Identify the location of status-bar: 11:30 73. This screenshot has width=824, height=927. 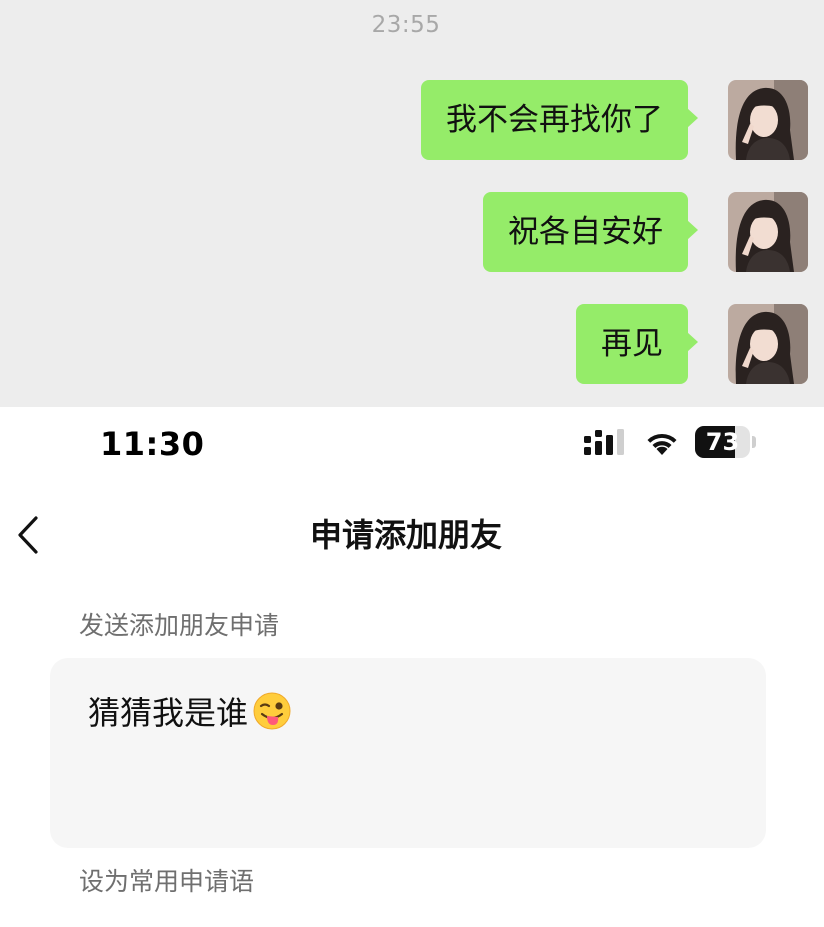
(412, 442).